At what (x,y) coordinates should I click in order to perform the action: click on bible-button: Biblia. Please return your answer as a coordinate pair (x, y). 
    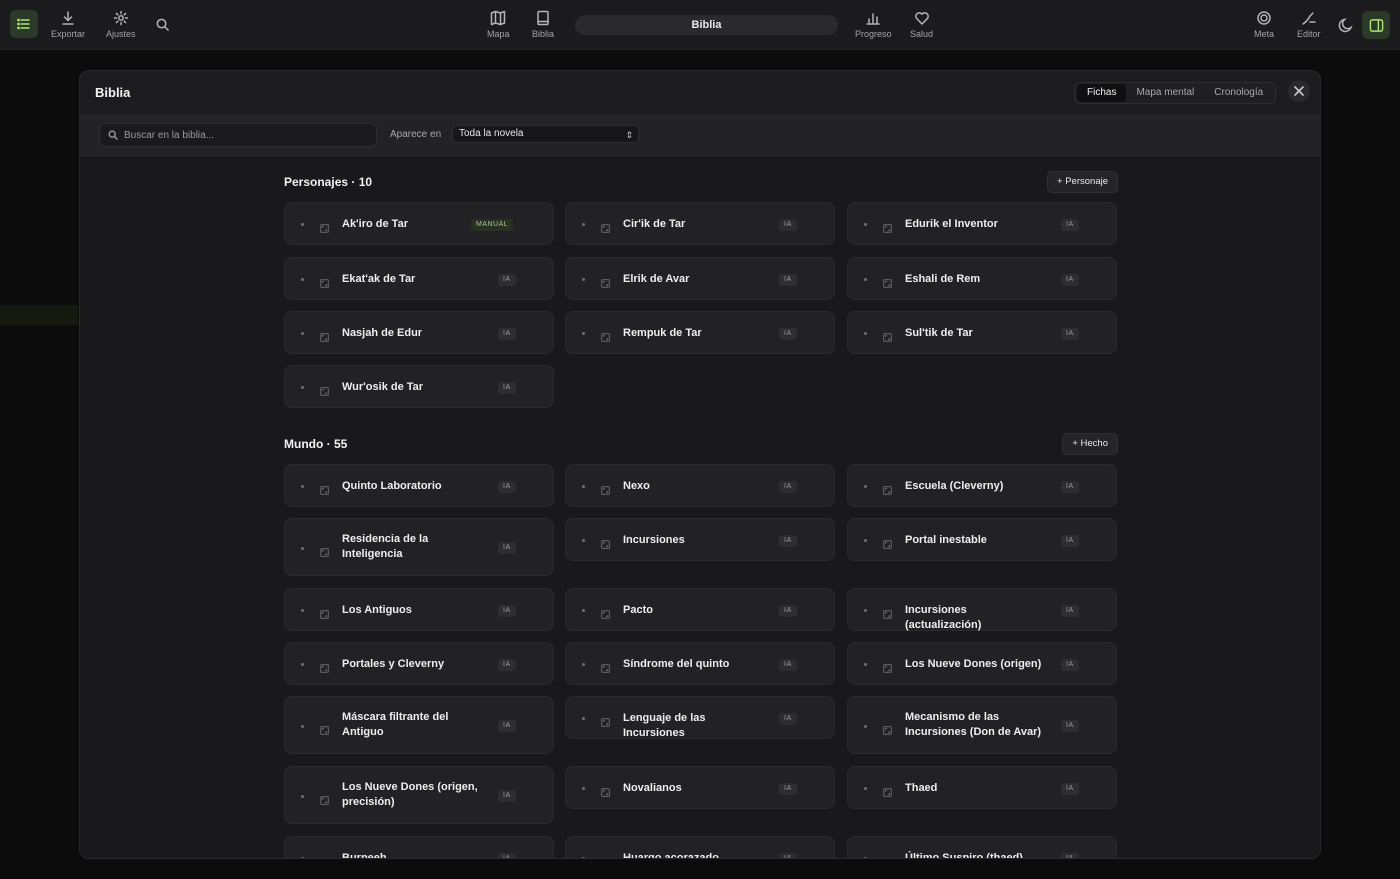
    Looking at the image, I should click on (543, 24).